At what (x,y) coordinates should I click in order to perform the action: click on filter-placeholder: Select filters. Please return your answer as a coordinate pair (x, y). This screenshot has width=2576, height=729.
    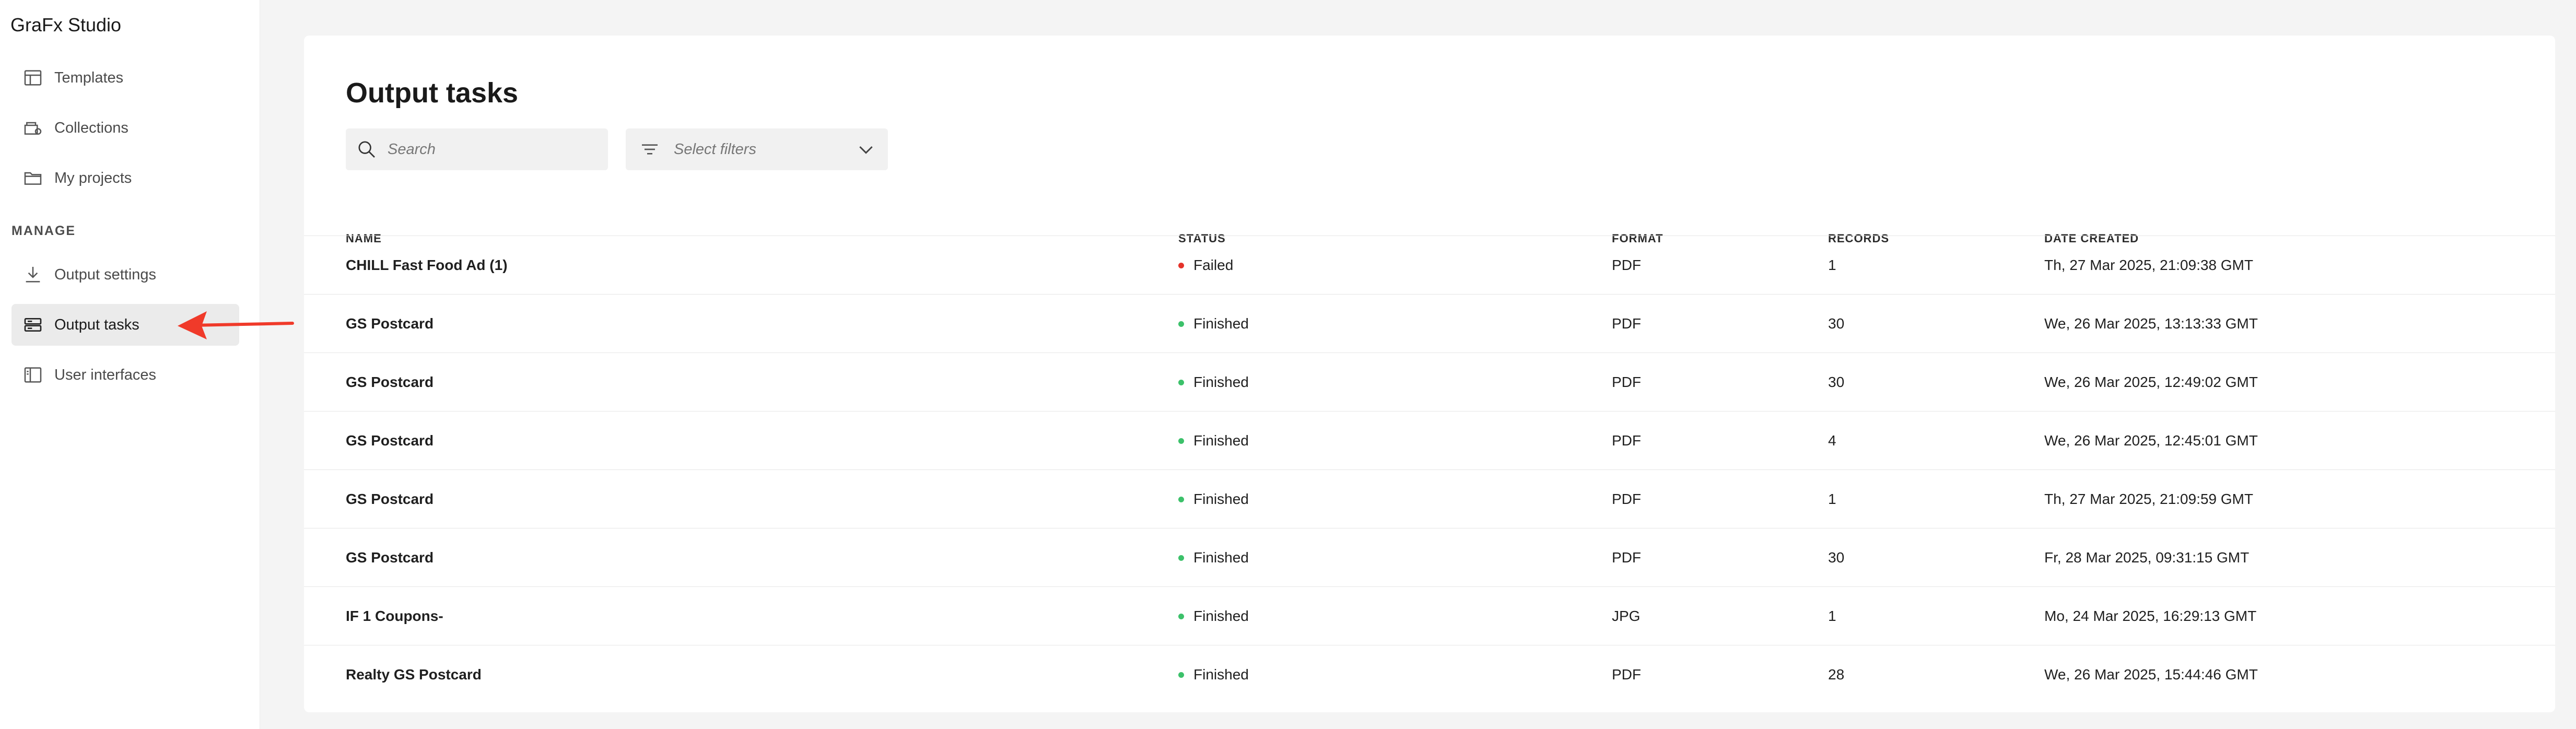
    Looking at the image, I should click on (715, 149).